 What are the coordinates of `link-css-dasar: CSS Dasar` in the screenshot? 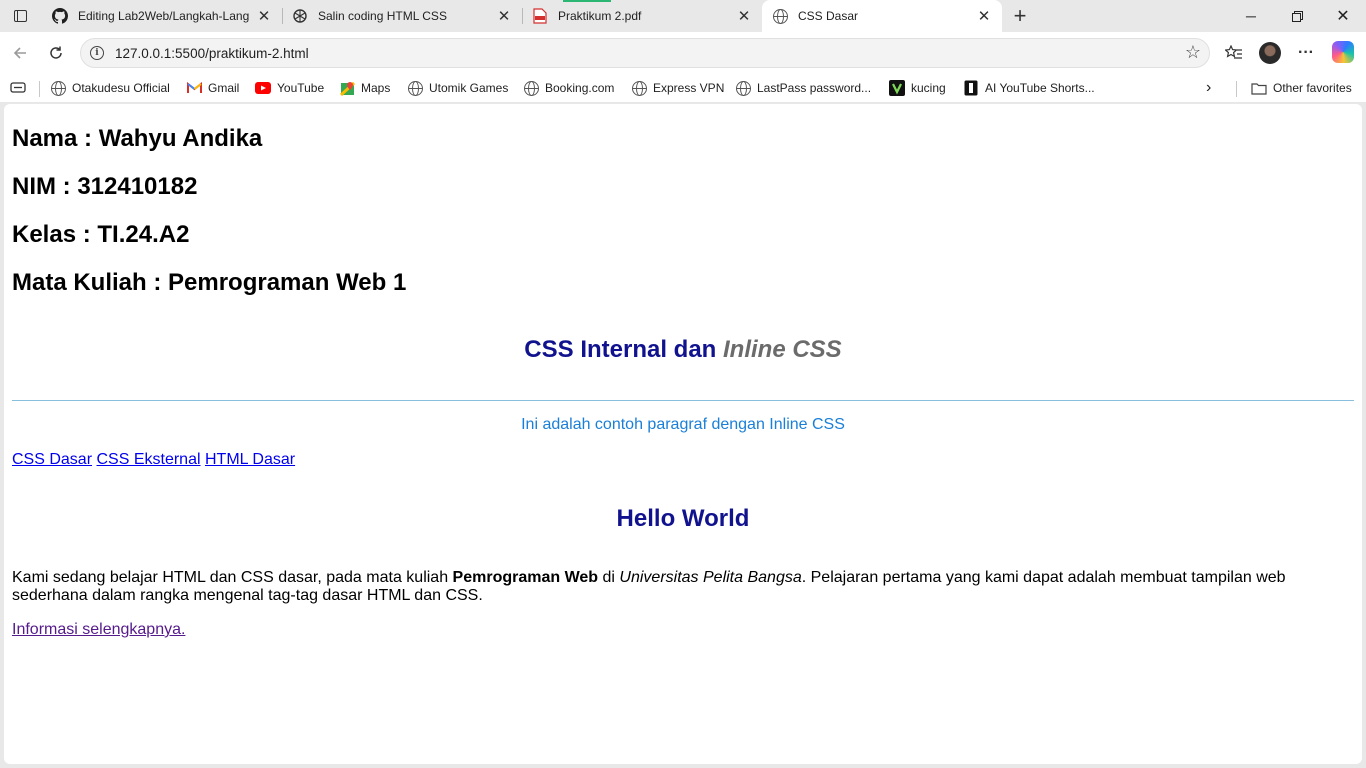 It's located at (52, 459).